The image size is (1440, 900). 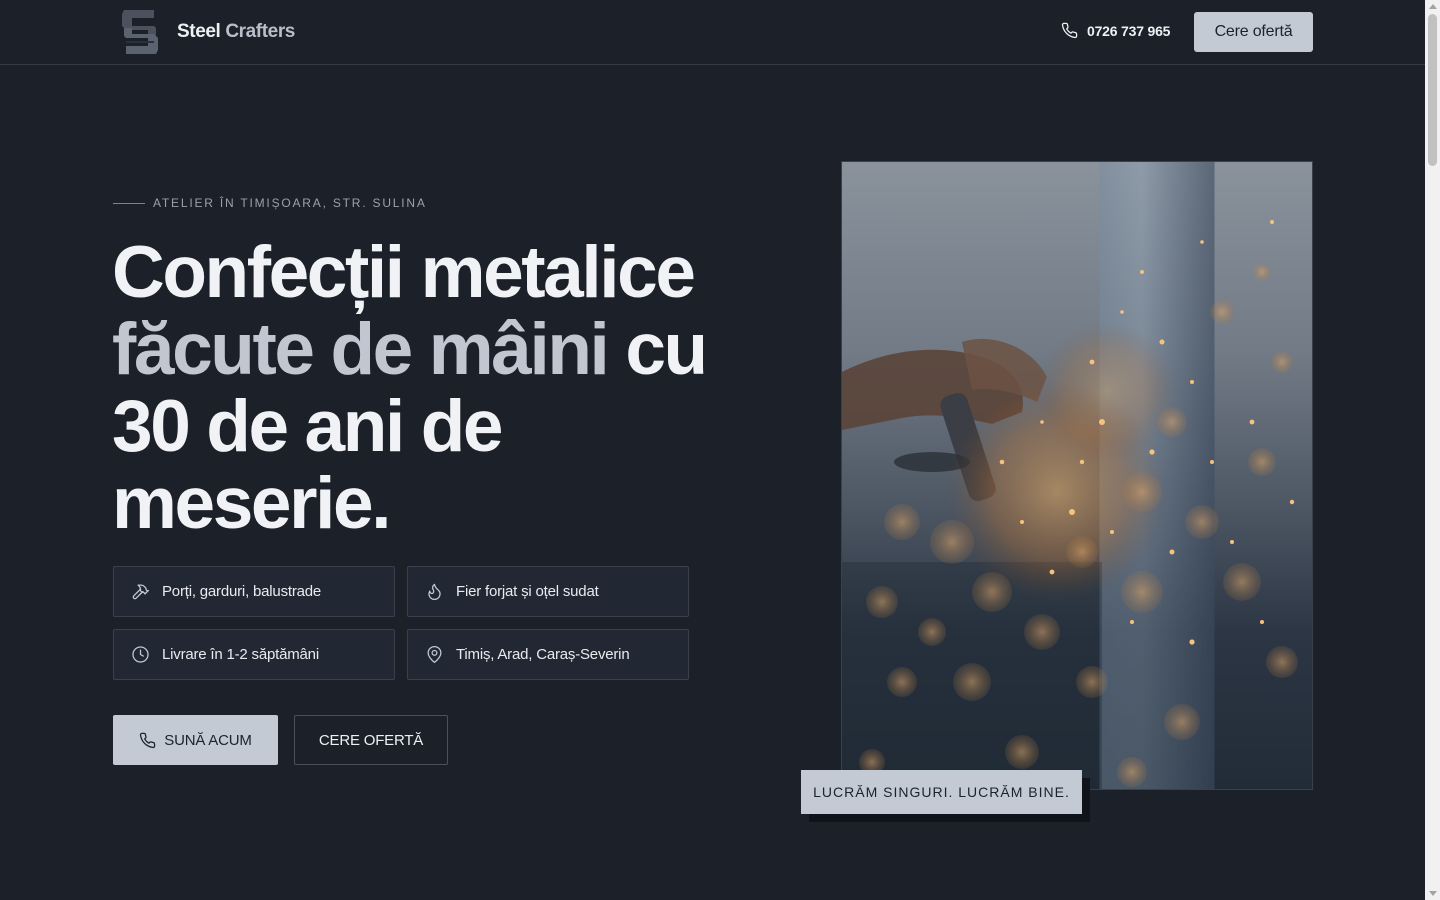 I want to click on brand-logo: Steel Crafters, so click(x=206, y=32).